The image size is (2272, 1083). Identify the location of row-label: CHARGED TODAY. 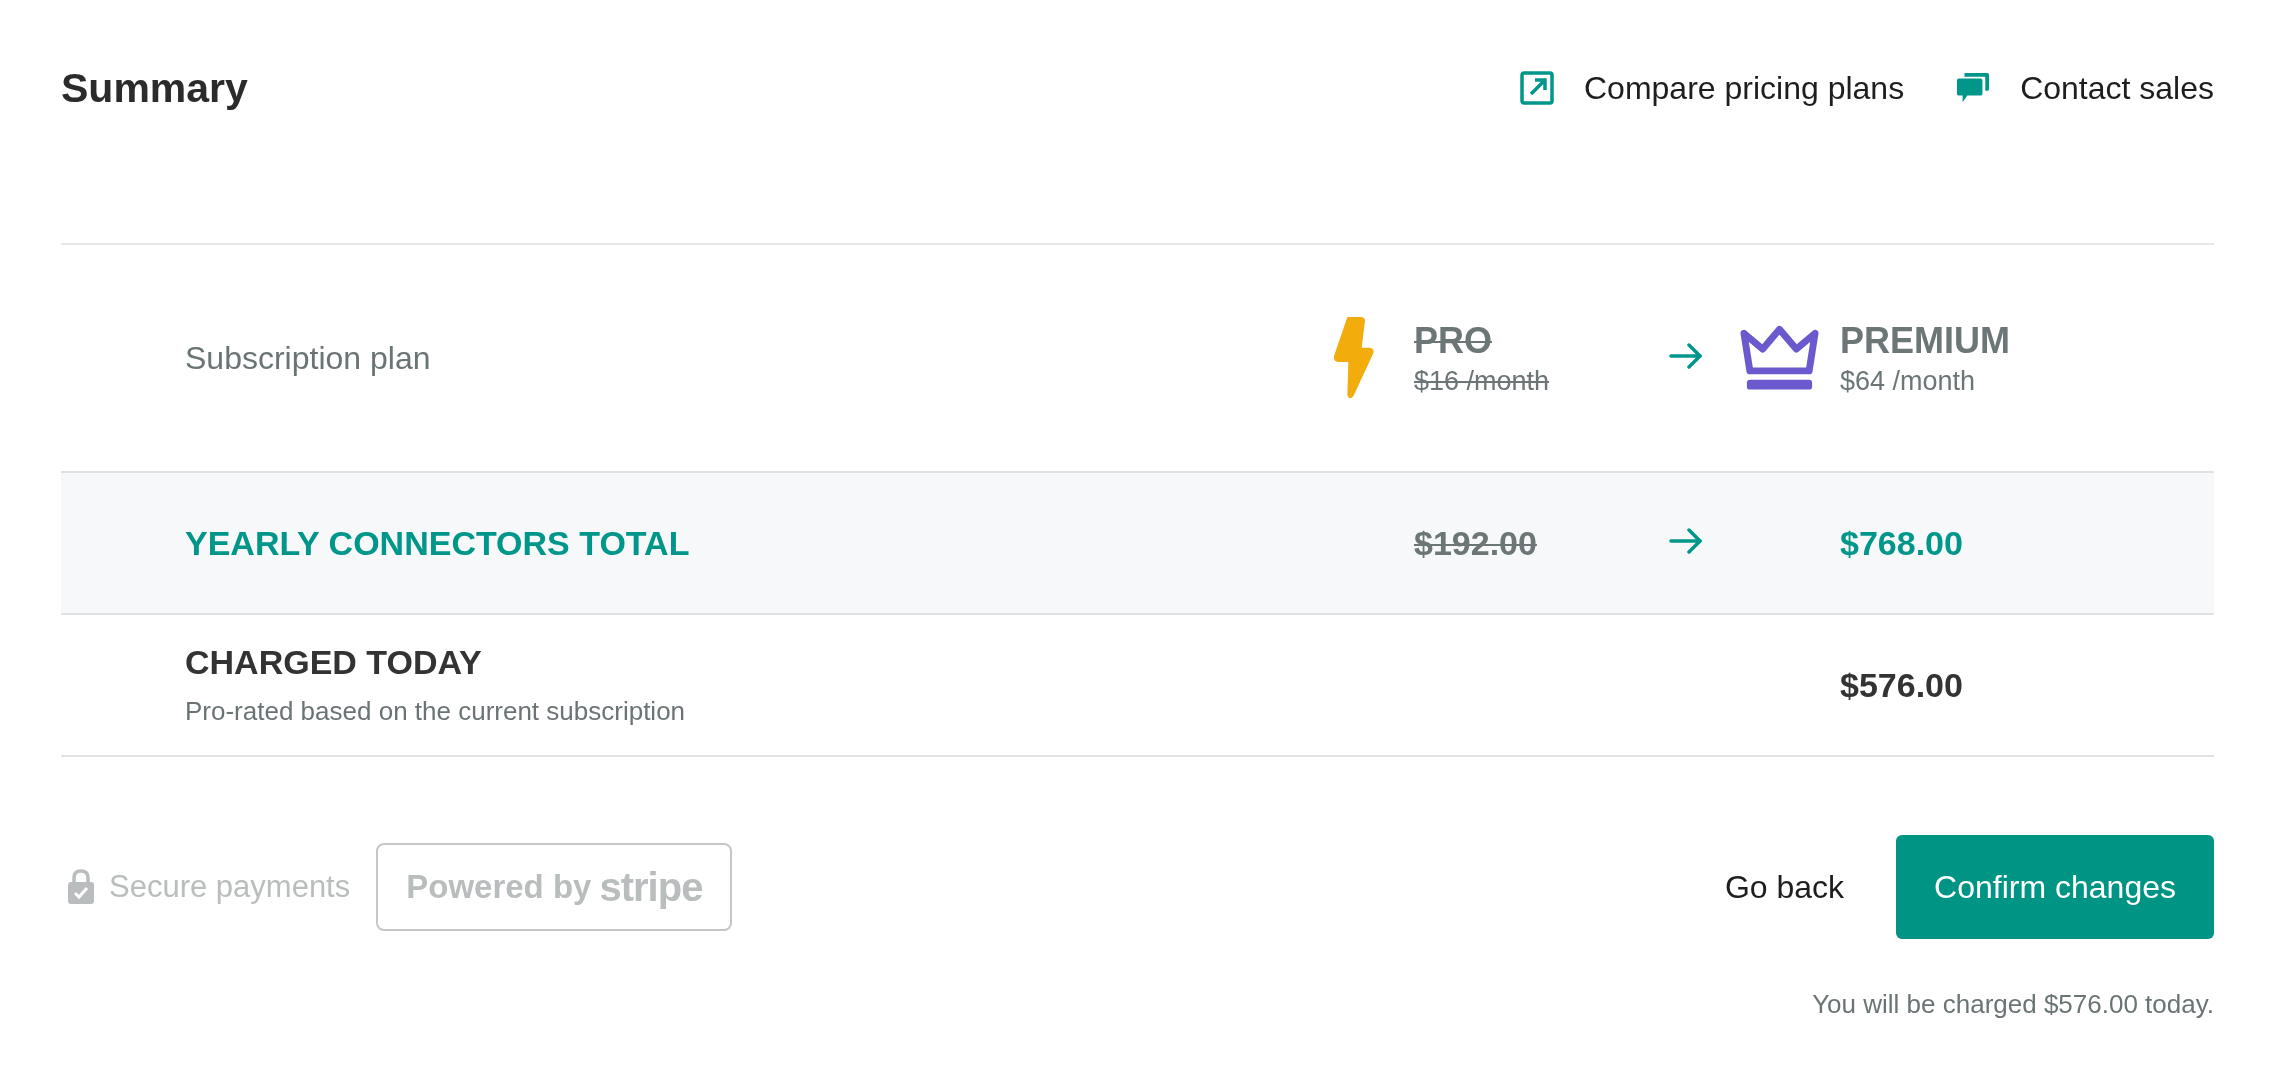
(334, 662).